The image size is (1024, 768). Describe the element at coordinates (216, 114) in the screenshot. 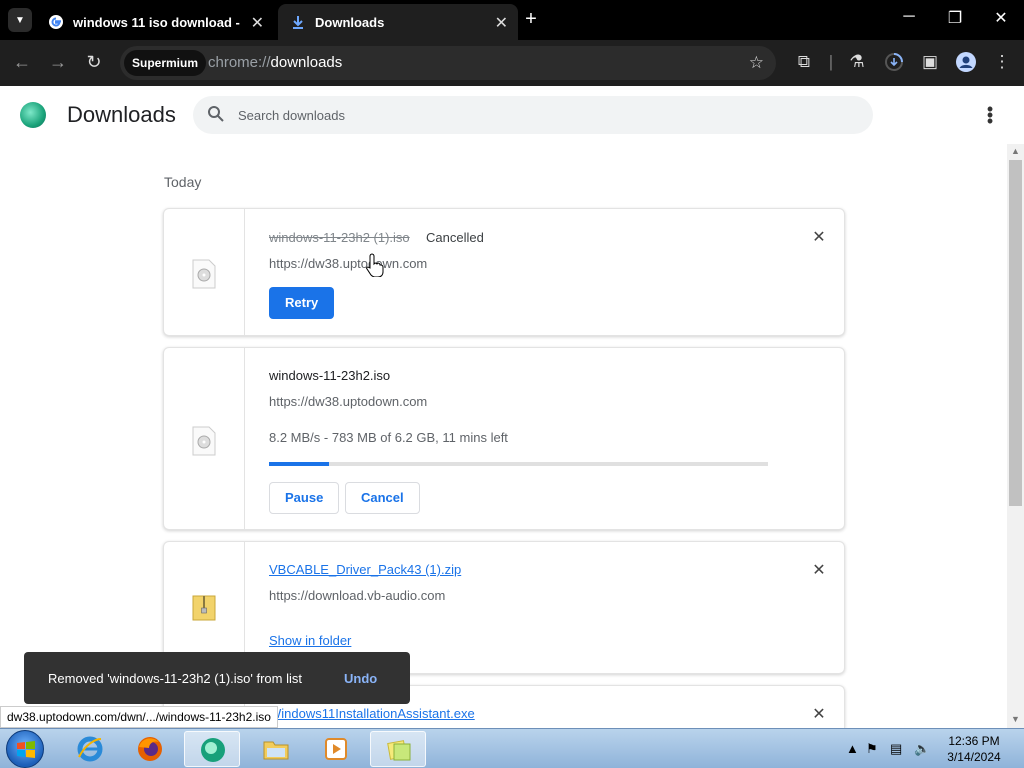

I see `search-icon` at that location.